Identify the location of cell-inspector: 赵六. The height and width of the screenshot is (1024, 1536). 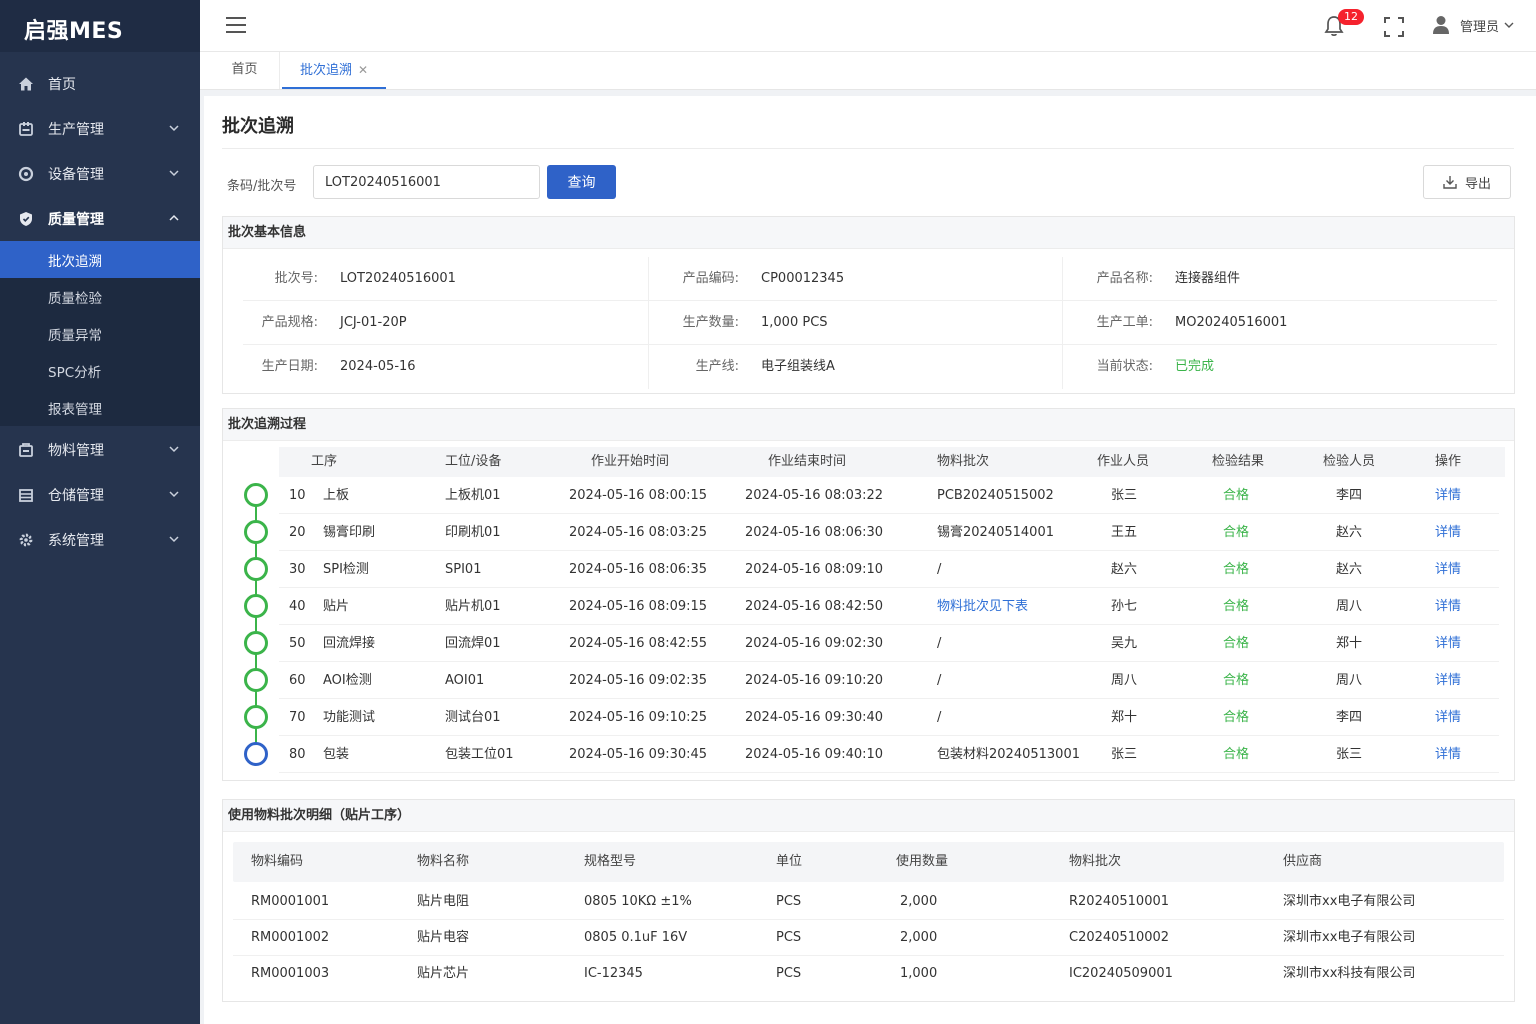
(1349, 532).